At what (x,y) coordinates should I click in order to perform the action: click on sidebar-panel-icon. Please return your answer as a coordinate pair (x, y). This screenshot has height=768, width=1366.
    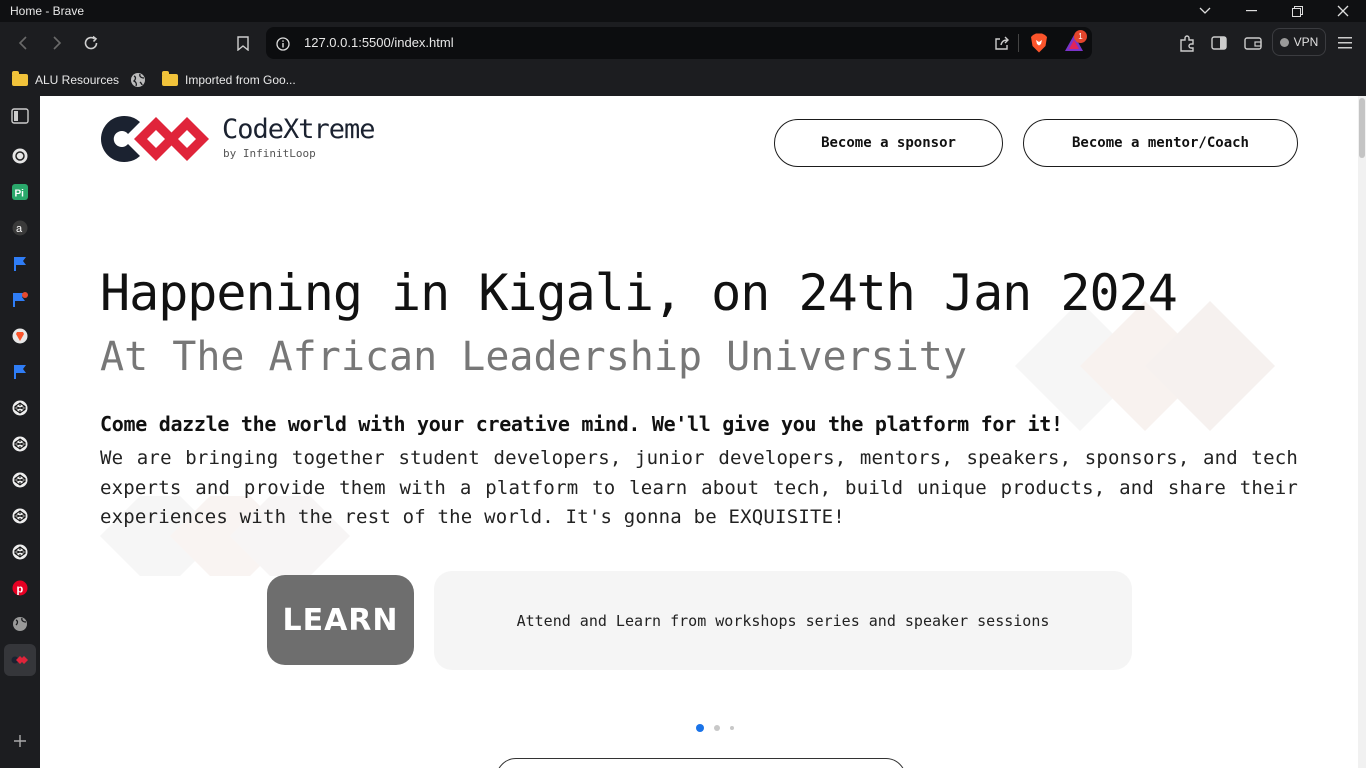
    Looking at the image, I should click on (20, 116).